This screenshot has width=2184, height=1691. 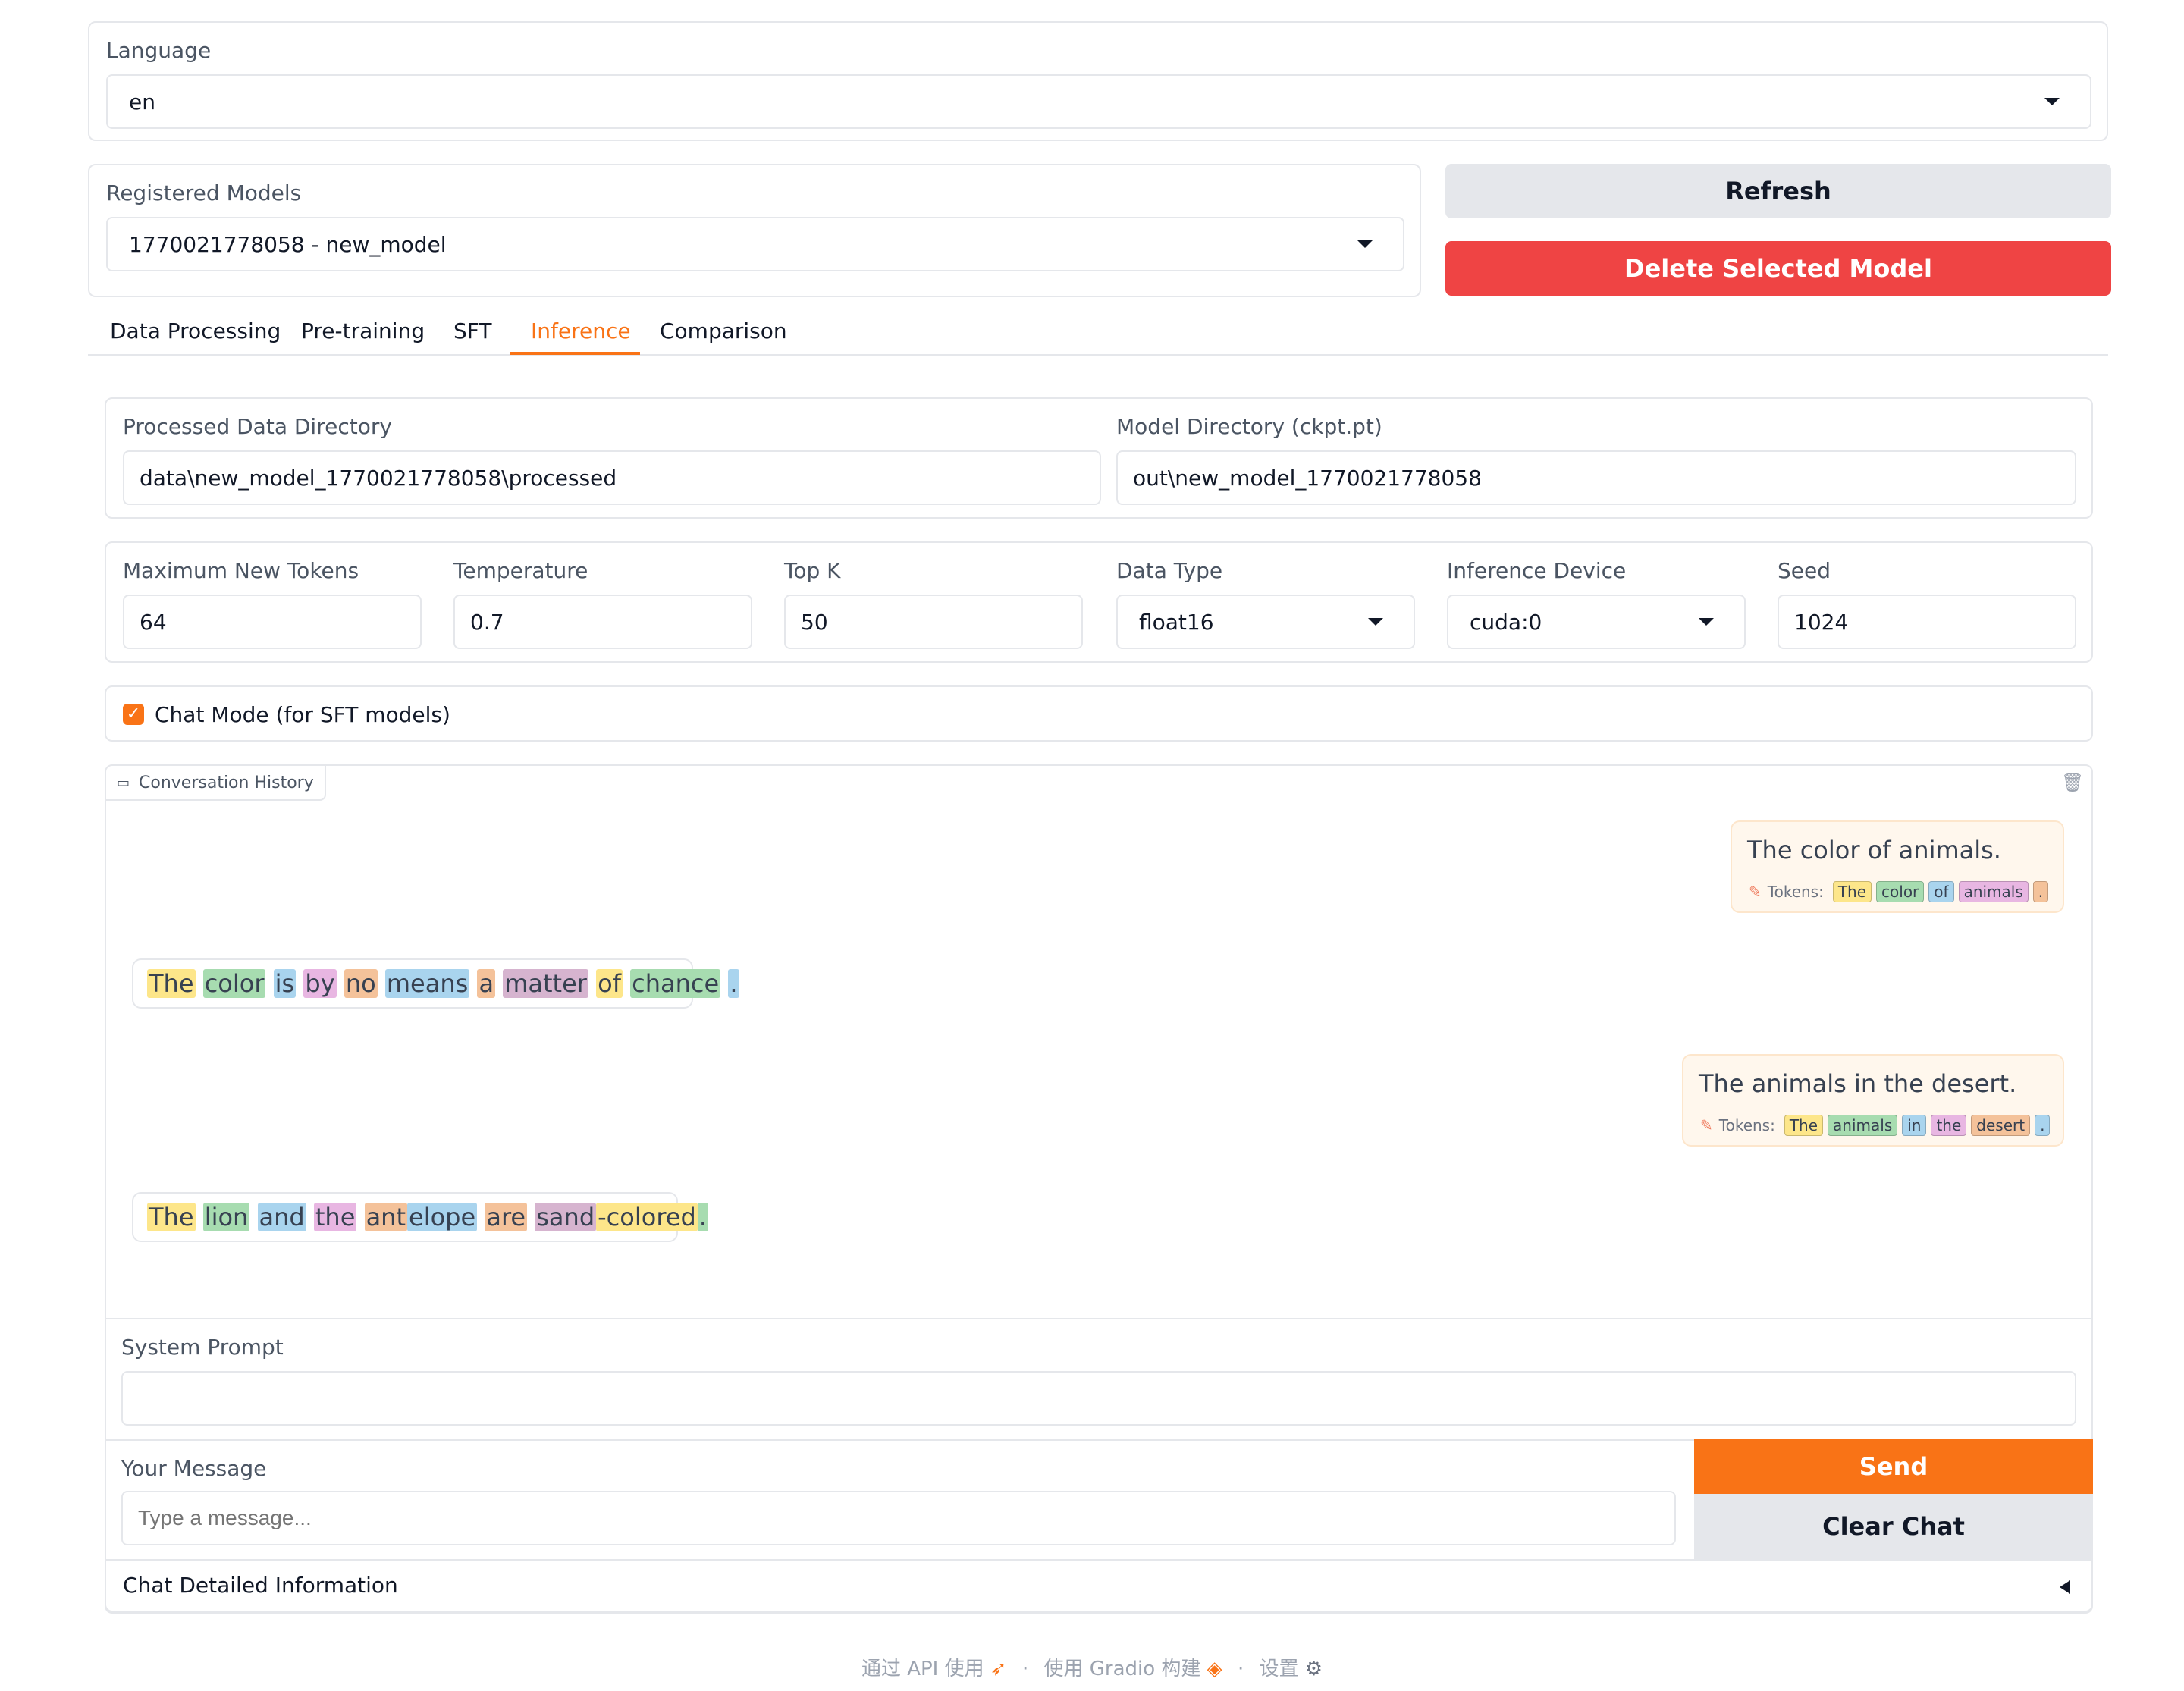 I want to click on user-message-text: The animals in the desert., so click(x=1858, y=1083).